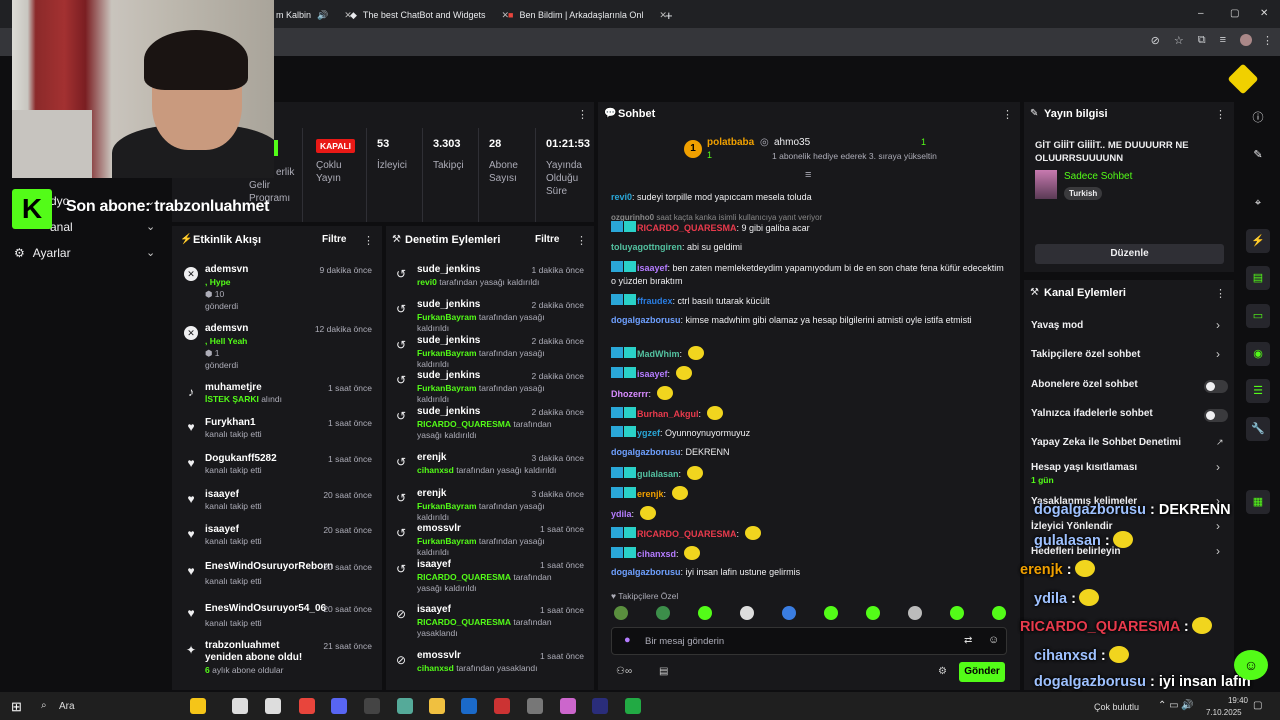 The width and height of the screenshot is (1280, 720). I want to click on chat-input-placeholder: Bir mesaj gönderin, so click(684, 641).